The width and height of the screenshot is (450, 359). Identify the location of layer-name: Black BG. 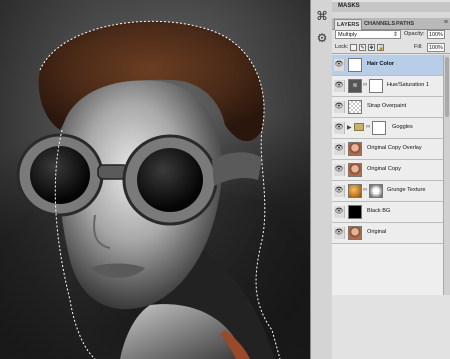
(379, 211).